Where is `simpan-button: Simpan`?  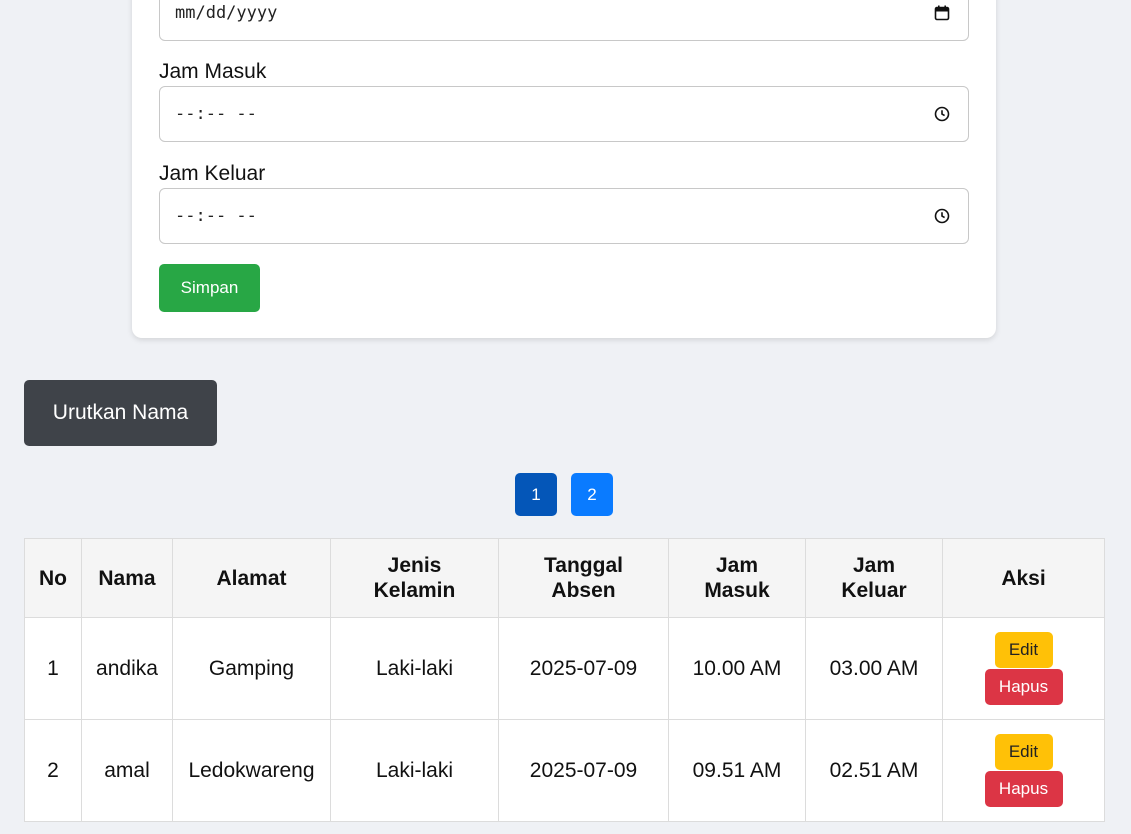 simpan-button: Simpan is located at coordinates (209, 288).